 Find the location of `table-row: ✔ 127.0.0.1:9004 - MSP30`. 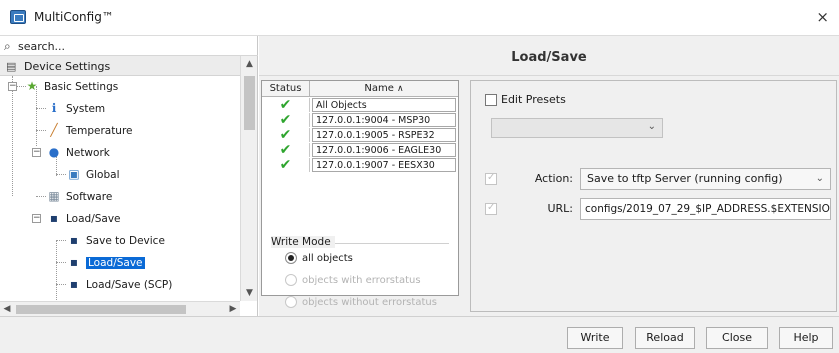

table-row: ✔ 127.0.0.1:9004 - MSP30 is located at coordinates (360, 120).